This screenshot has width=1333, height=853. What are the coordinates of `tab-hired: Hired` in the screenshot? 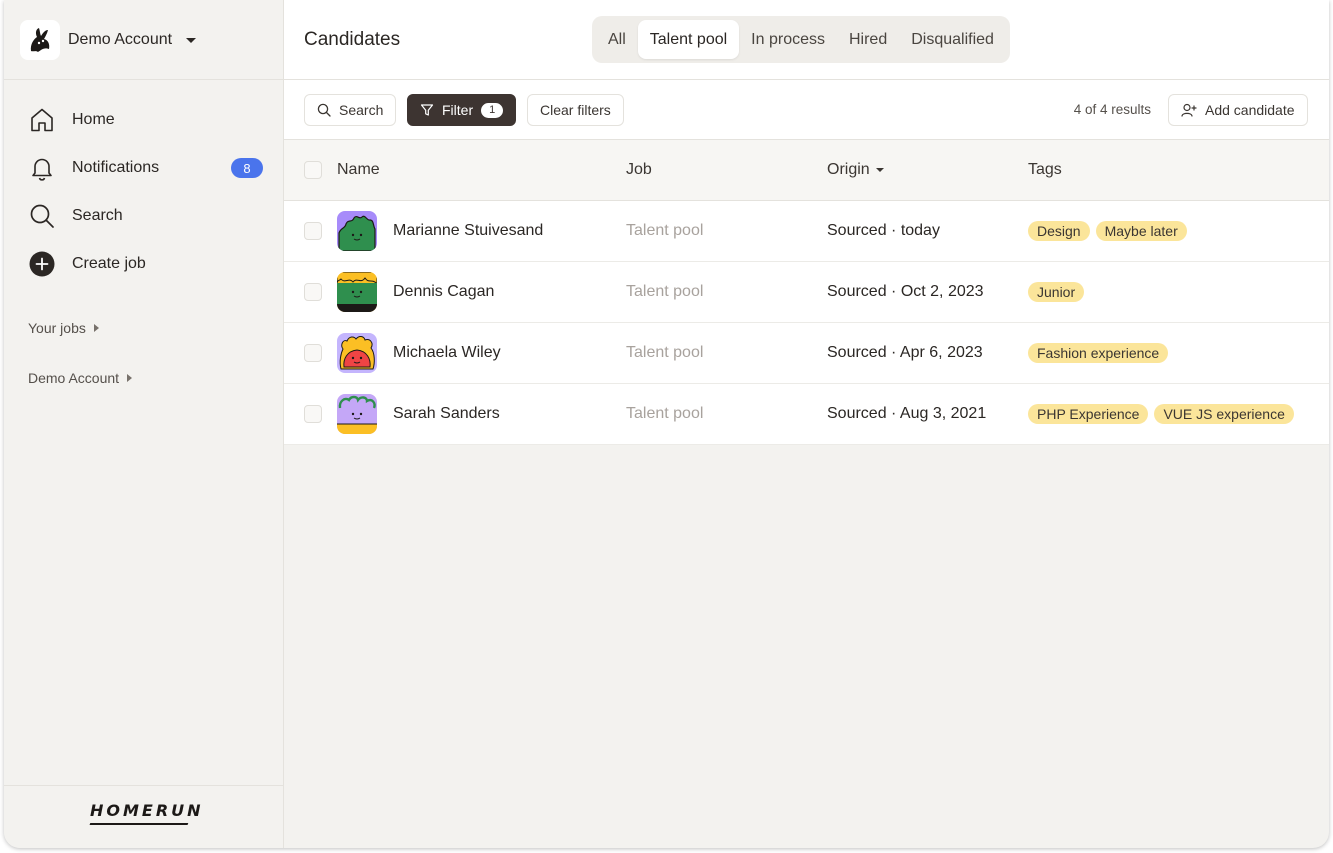 It's located at (868, 39).